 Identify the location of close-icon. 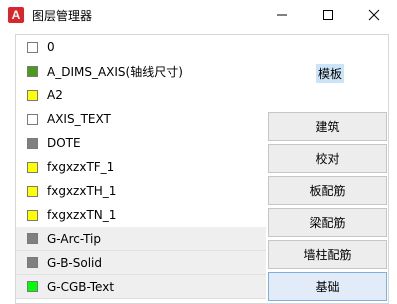
(374, 15).